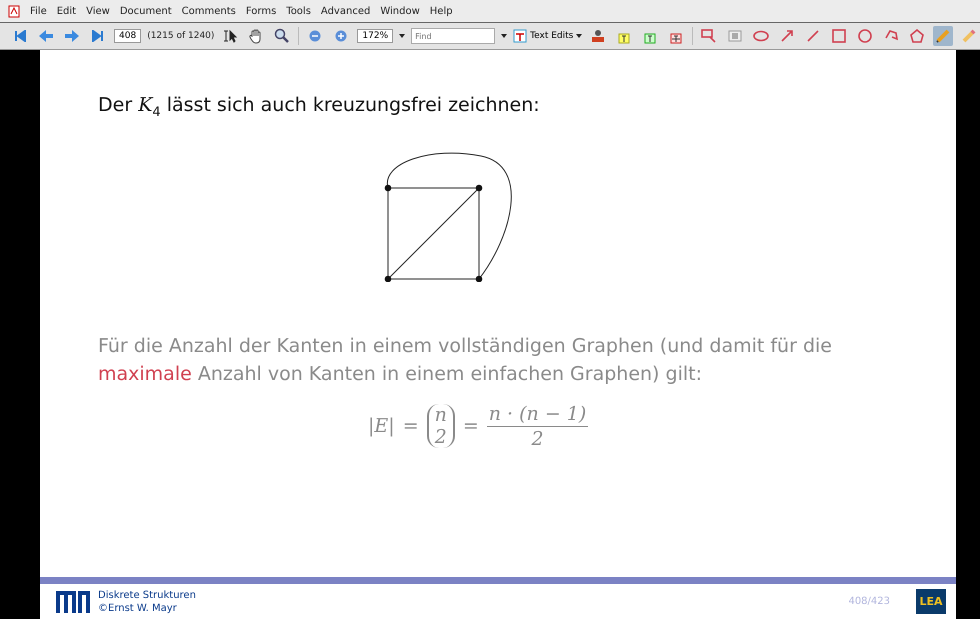 This screenshot has width=980, height=619. What do you see at coordinates (917, 36) in the screenshot?
I see `pentagon-icon` at bounding box center [917, 36].